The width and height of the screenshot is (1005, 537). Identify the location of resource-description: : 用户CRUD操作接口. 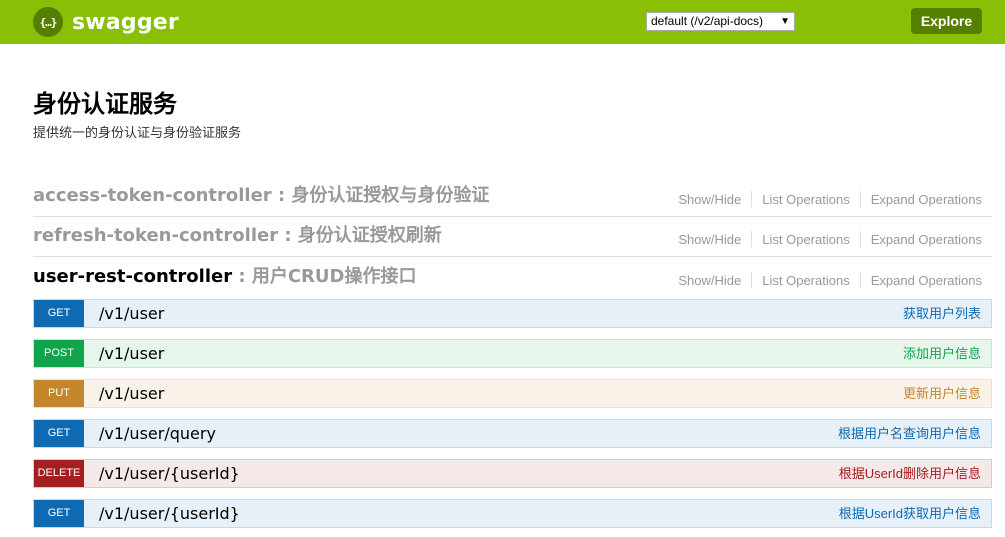
(324, 276).